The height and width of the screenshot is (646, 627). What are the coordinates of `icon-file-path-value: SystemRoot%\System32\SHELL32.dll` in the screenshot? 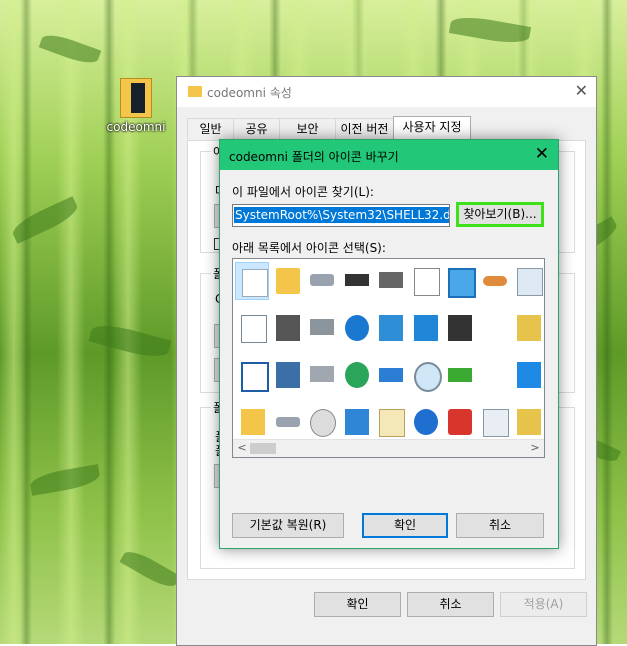 It's located at (341, 215).